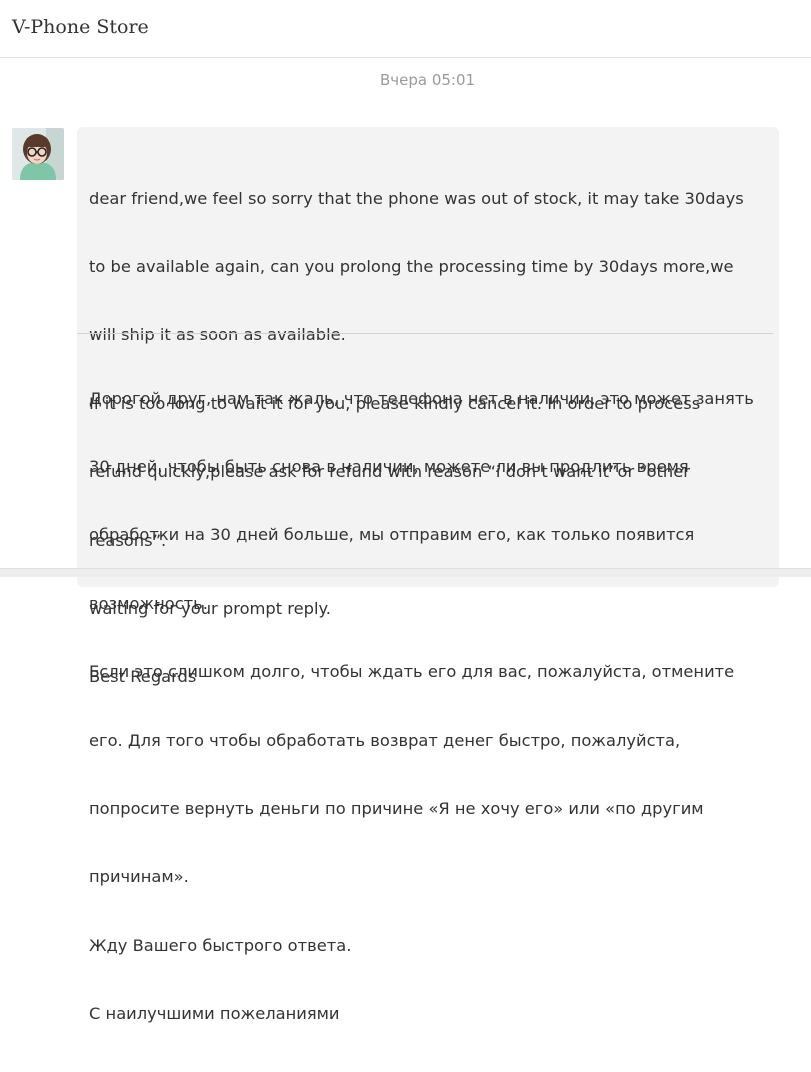 The width and height of the screenshot is (811, 1072). What do you see at coordinates (148, 603) in the screenshot?
I see `translation-line: возможность.` at bounding box center [148, 603].